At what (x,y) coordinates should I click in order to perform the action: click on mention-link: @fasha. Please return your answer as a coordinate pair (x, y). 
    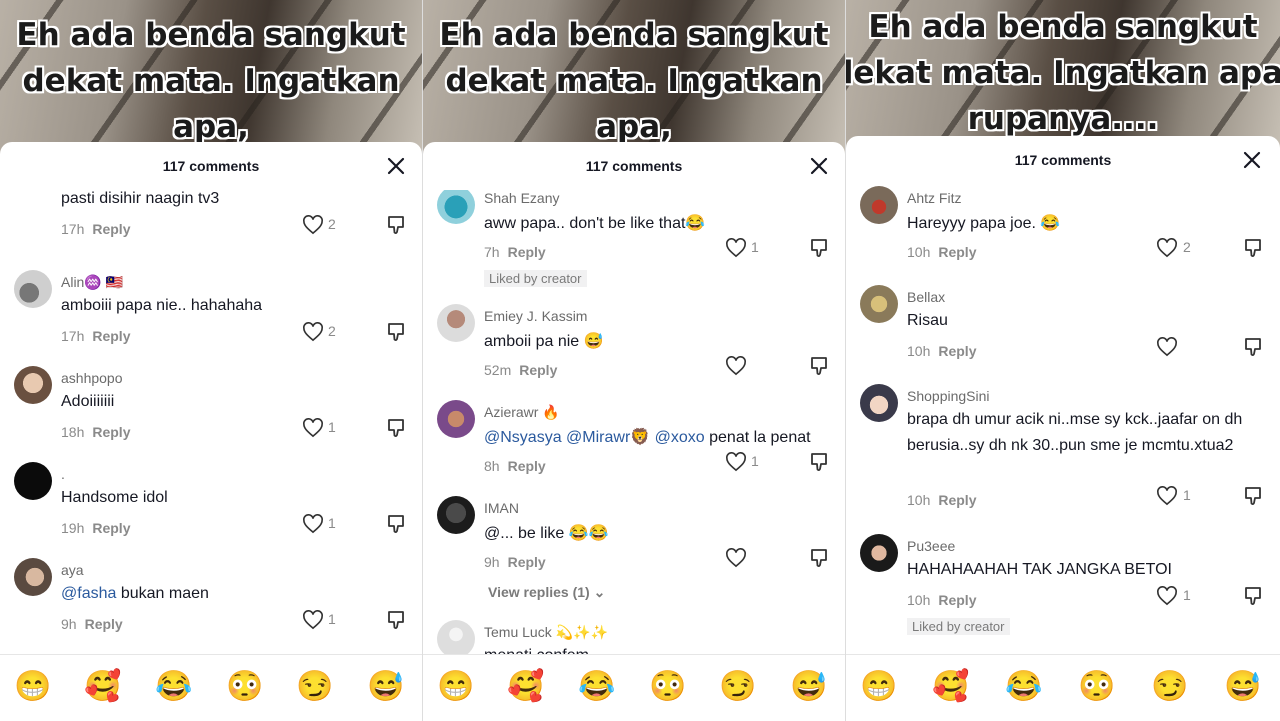
    Looking at the image, I should click on (88, 593).